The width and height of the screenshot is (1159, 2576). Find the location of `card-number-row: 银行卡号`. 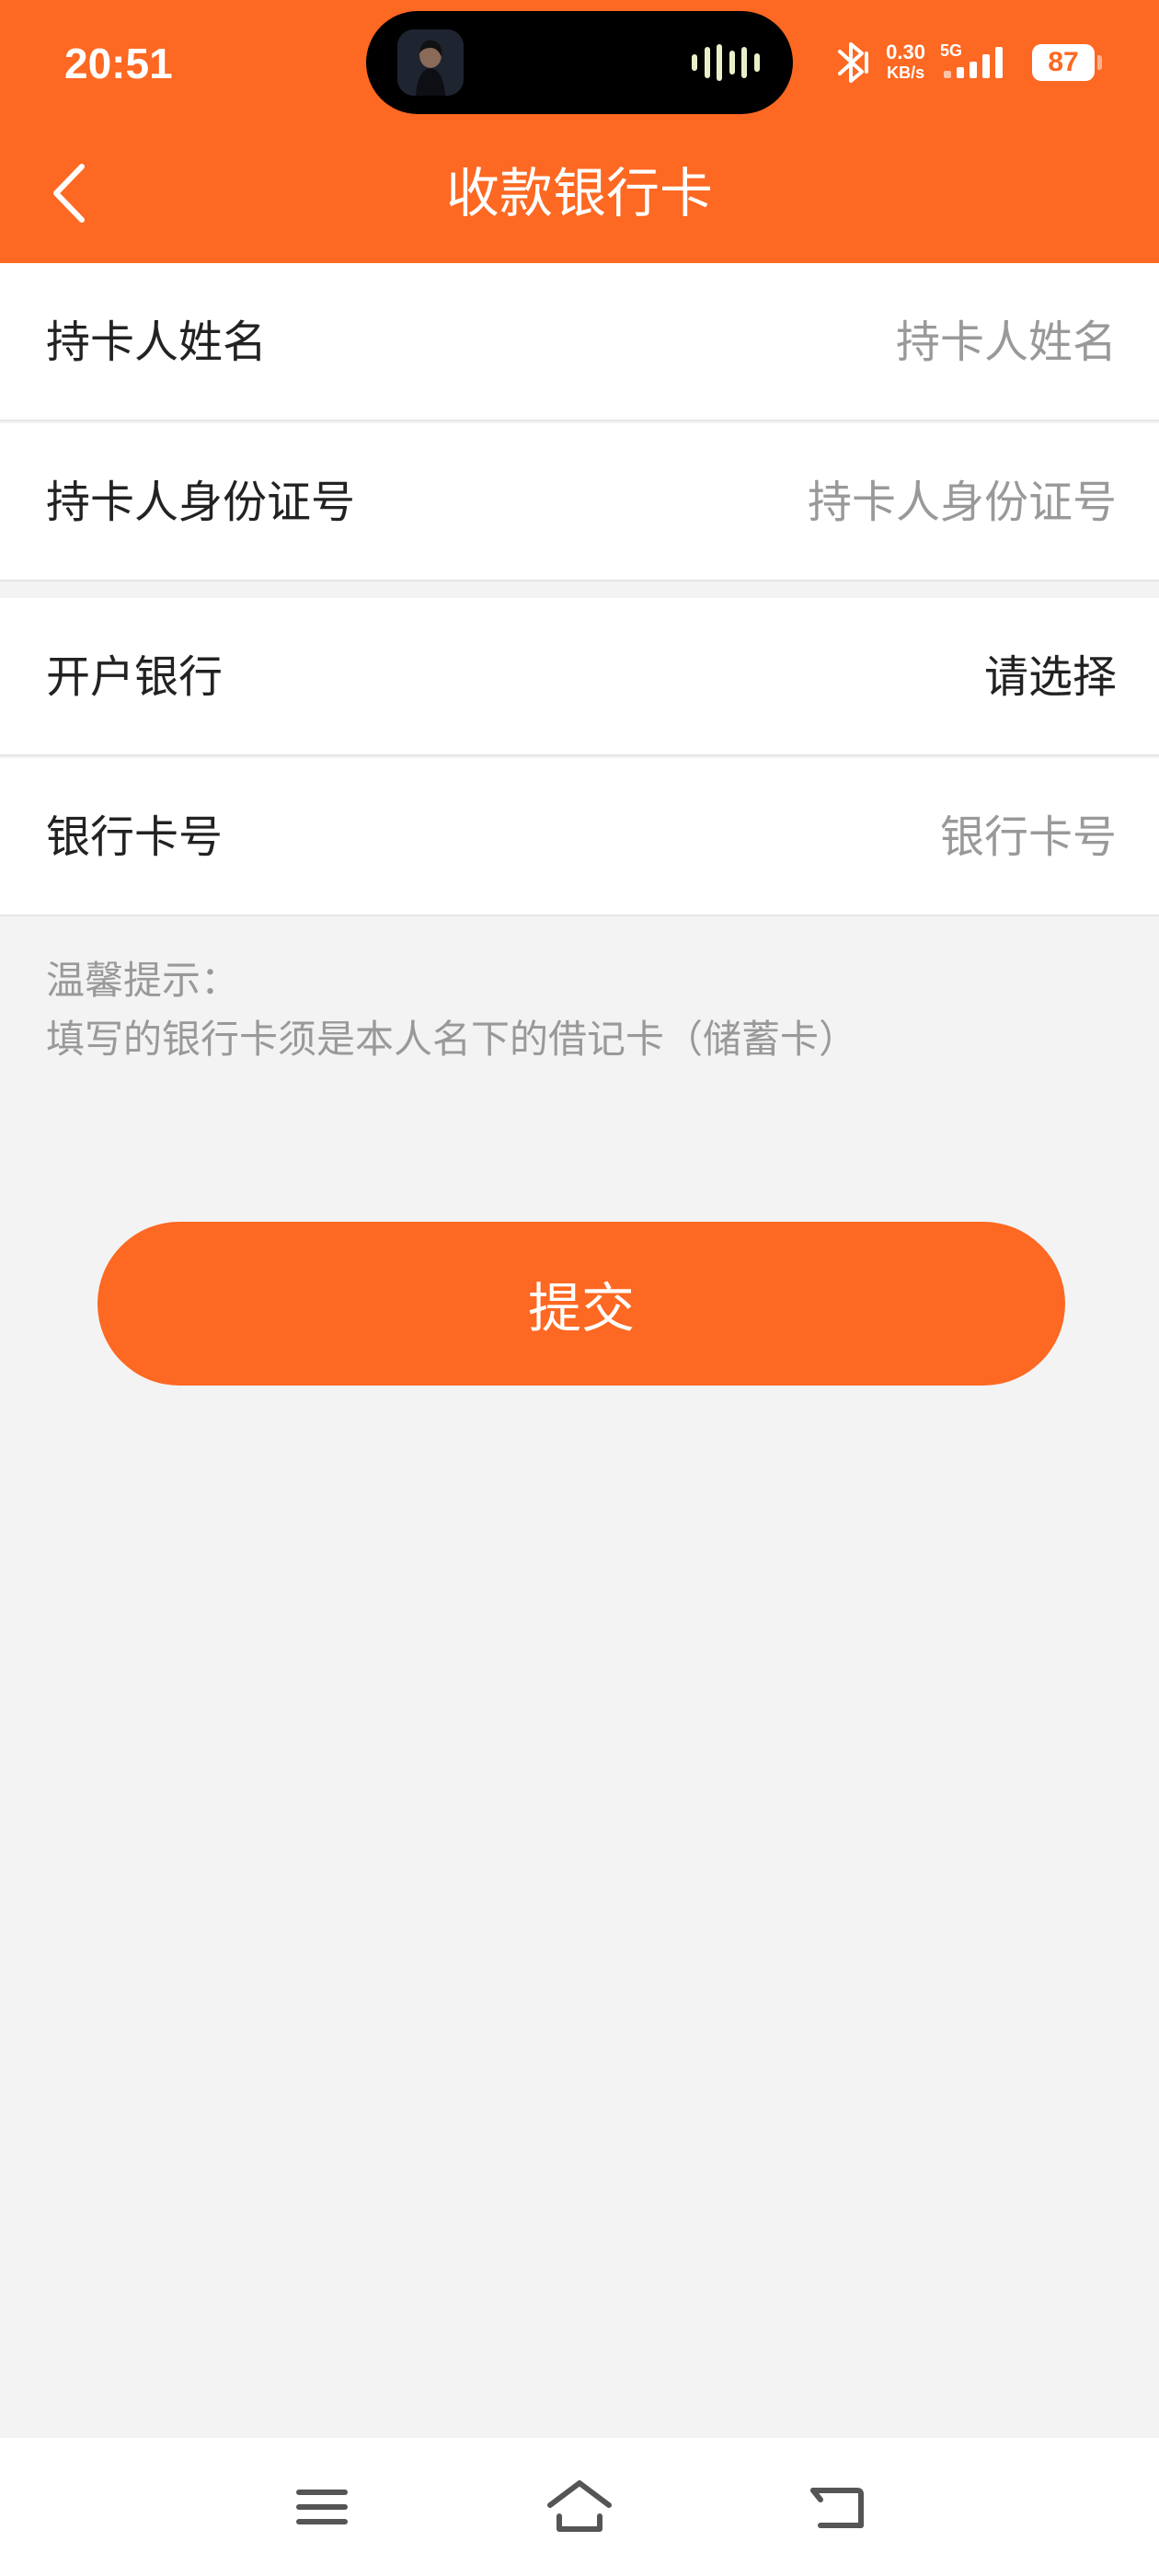

card-number-row: 银行卡号 is located at coordinates (579, 837).